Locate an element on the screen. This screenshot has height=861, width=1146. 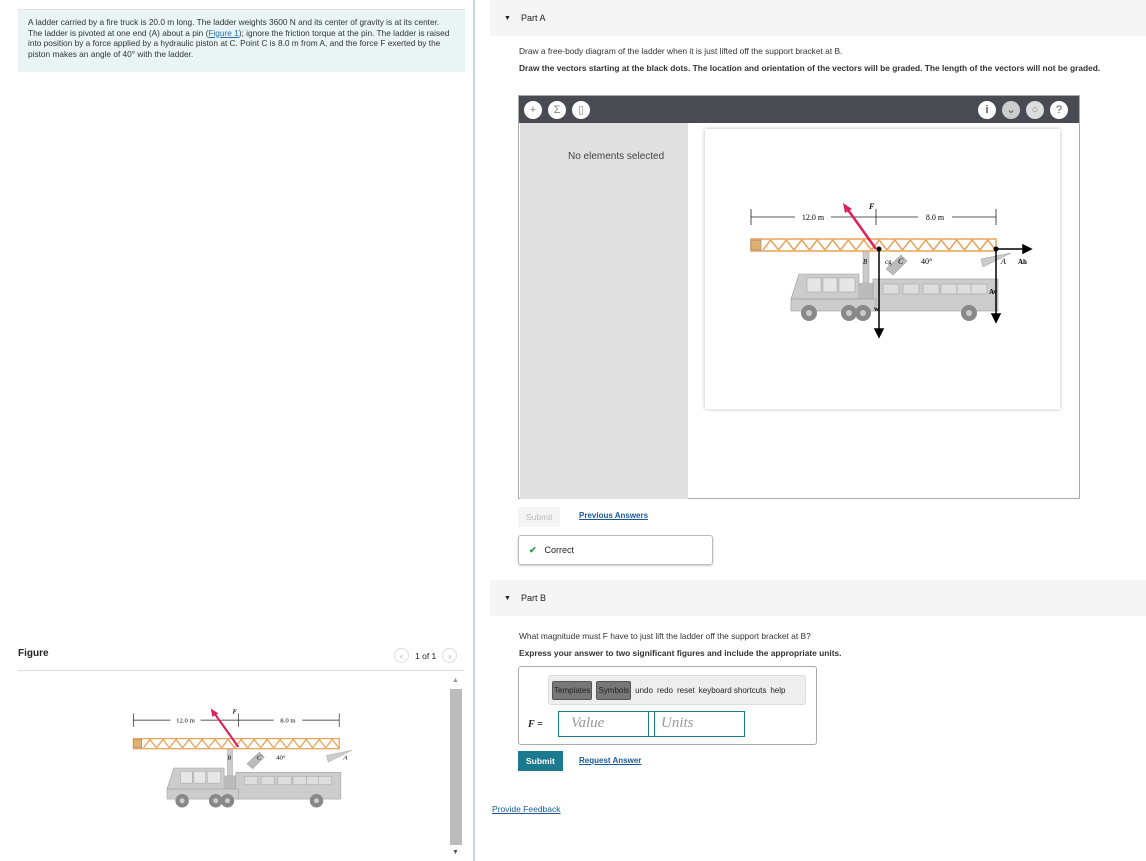
pager-label: 1 of 1 is located at coordinates (426, 655).